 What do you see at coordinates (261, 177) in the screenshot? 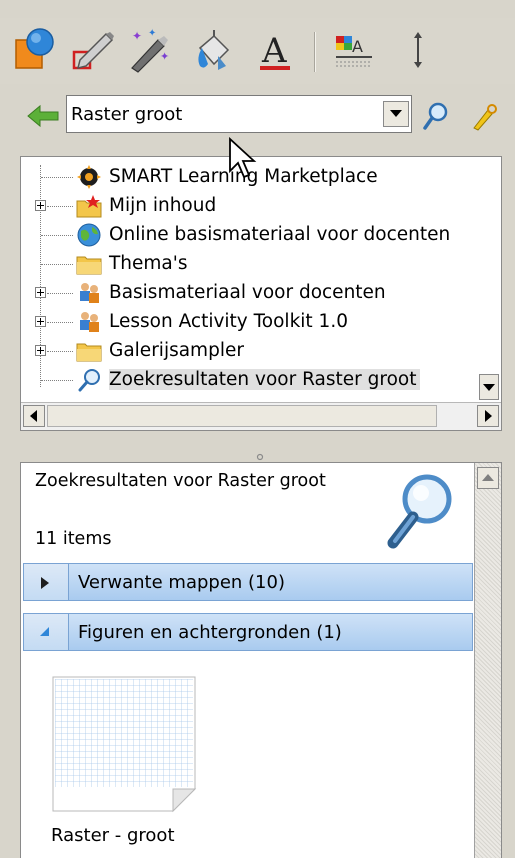
I see `tree-item-marketplace: SMART Learning Marketplace` at bounding box center [261, 177].